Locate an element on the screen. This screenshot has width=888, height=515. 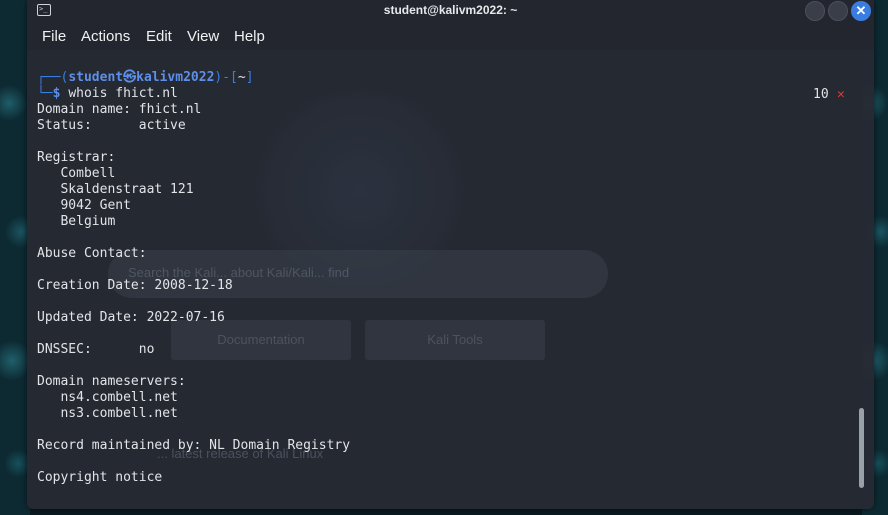
prompt-top-prefix: ┌──( is located at coordinates (53, 77).